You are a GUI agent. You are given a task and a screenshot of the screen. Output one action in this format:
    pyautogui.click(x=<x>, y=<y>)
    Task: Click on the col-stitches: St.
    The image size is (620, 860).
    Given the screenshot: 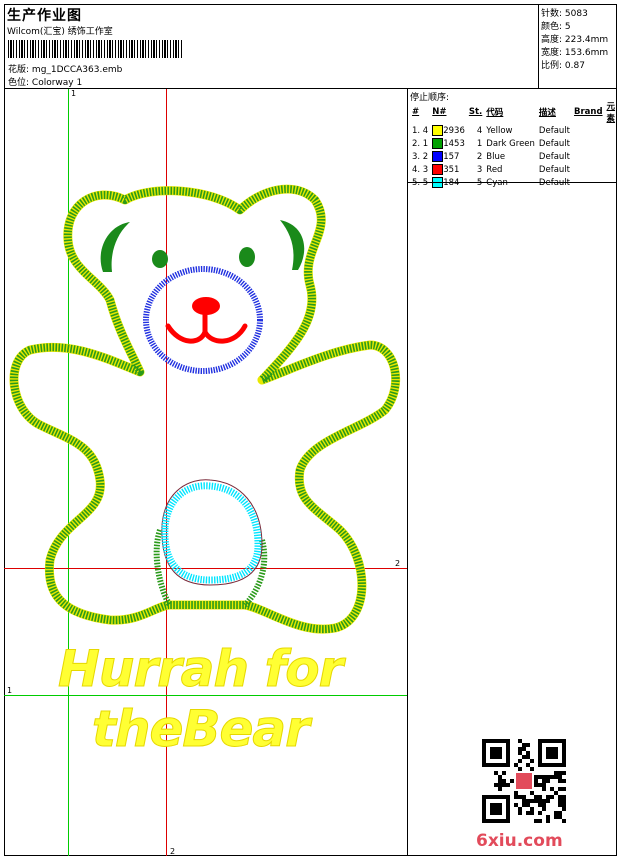 What is the action you would take?
    pyautogui.click(x=475, y=112)
    